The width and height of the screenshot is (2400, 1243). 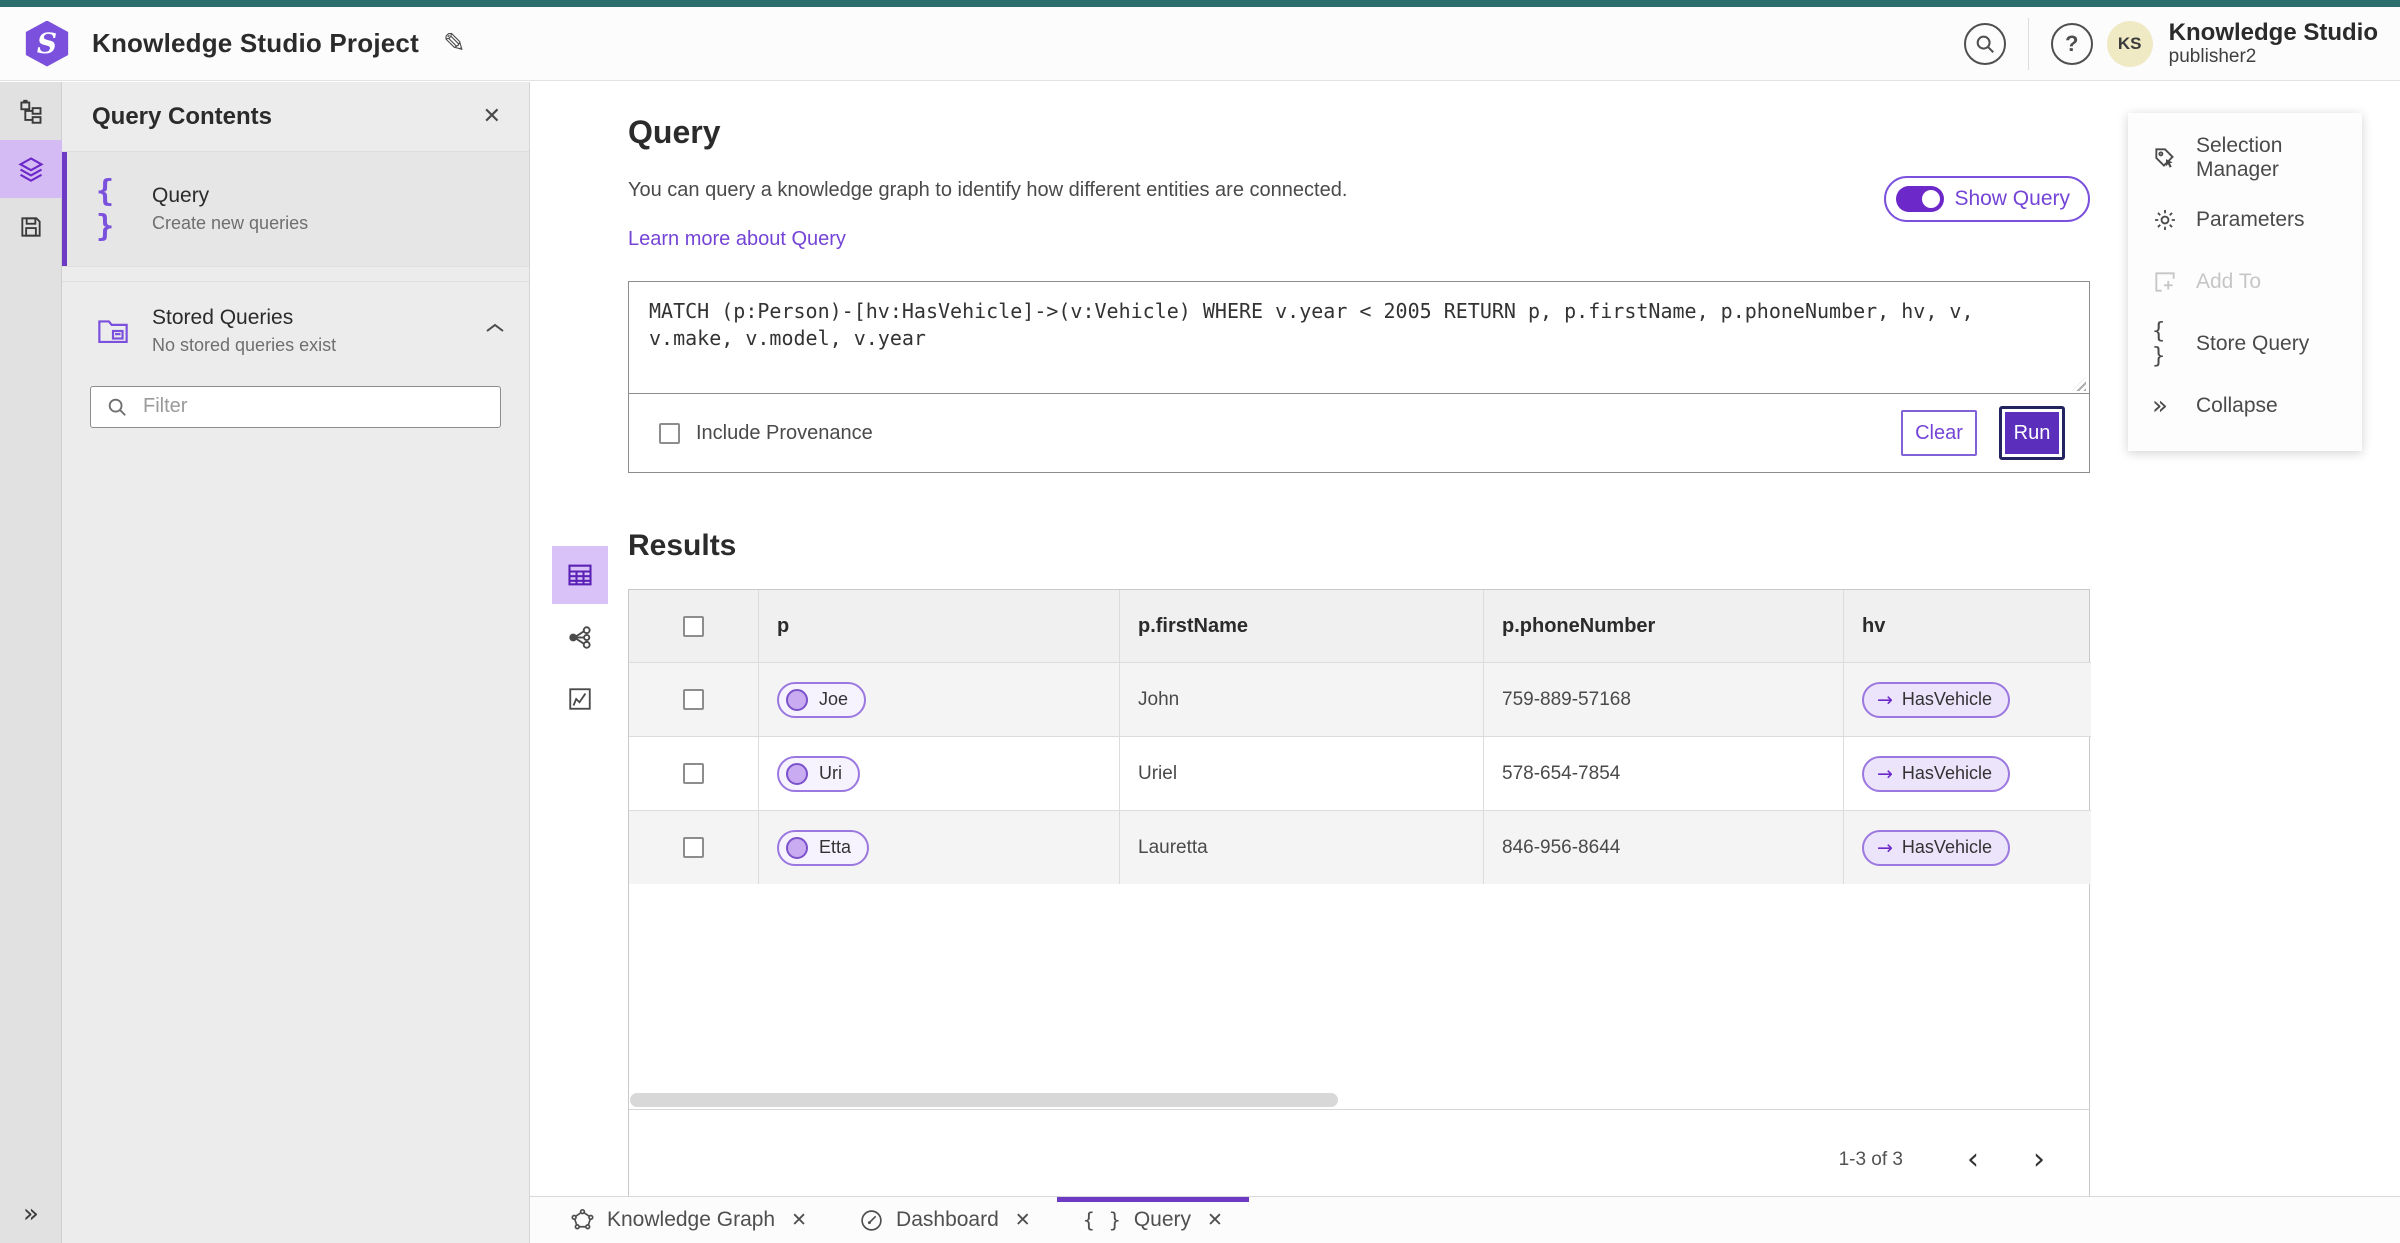 I want to click on tab-dashboard: Dashboard ✕, so click(x=945, y=1220).